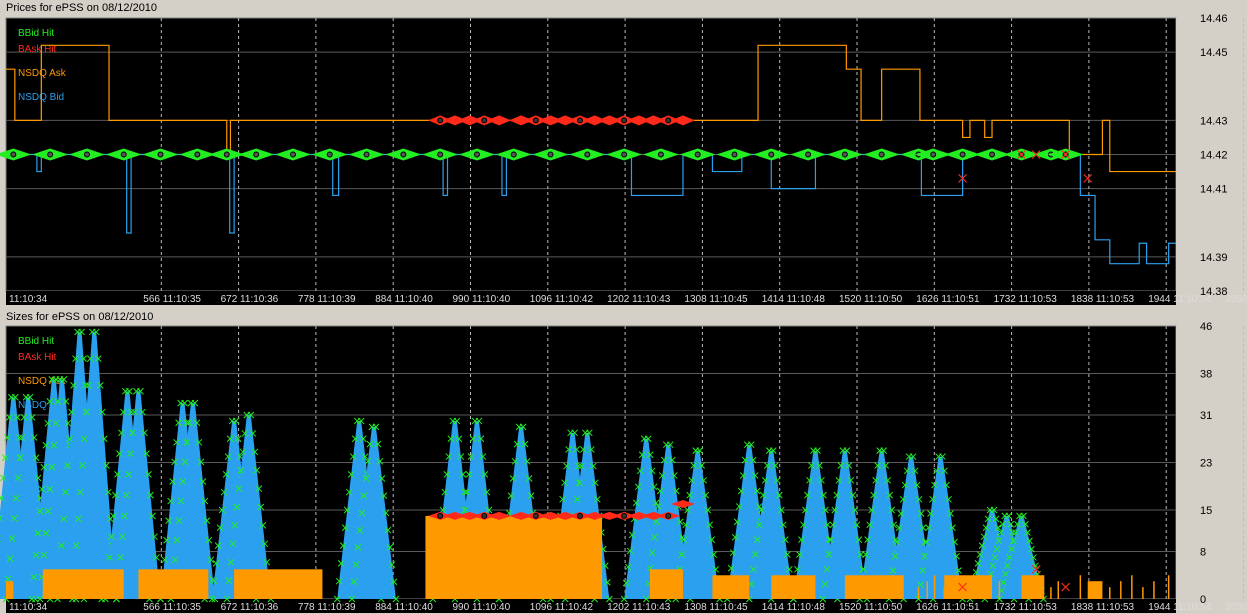  What do you see at coordinates (1206, 374) in the screenshot?
I see `y-tick-label: 38` at bounding box center [1206, 374].